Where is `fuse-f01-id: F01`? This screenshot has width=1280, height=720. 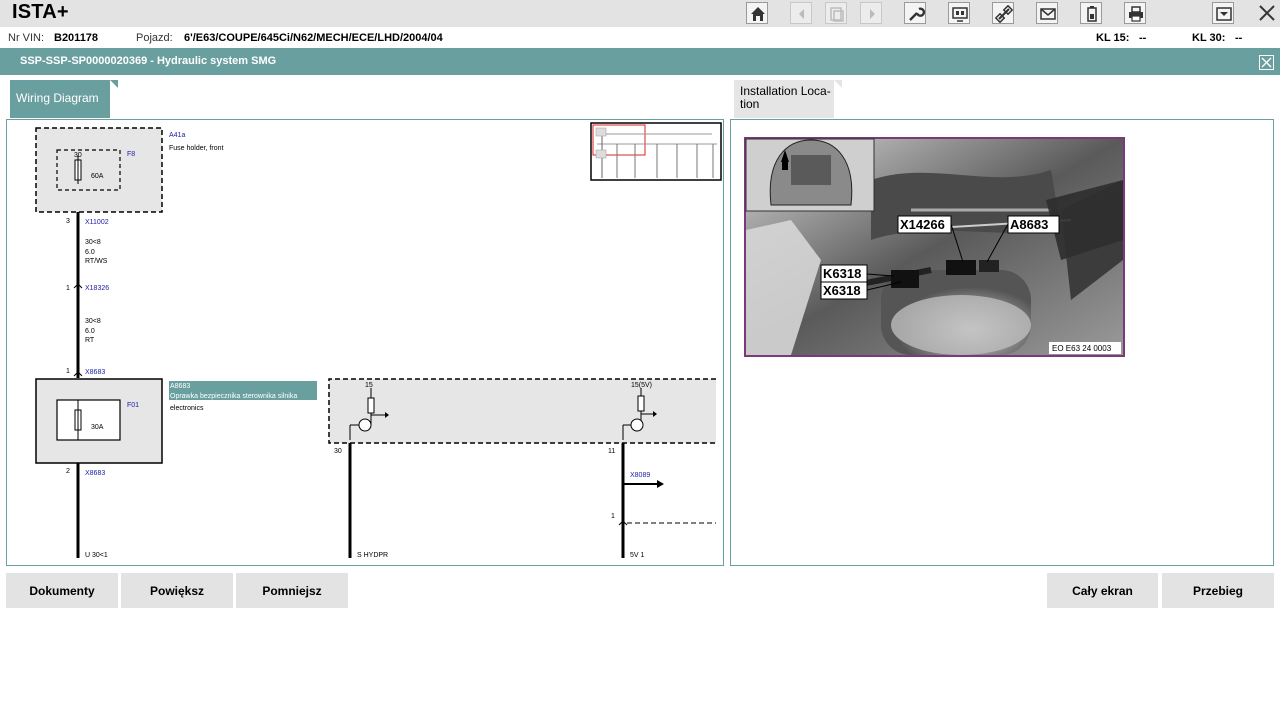 fuse-f01-id: F01 is located at coordinates (133, 405).